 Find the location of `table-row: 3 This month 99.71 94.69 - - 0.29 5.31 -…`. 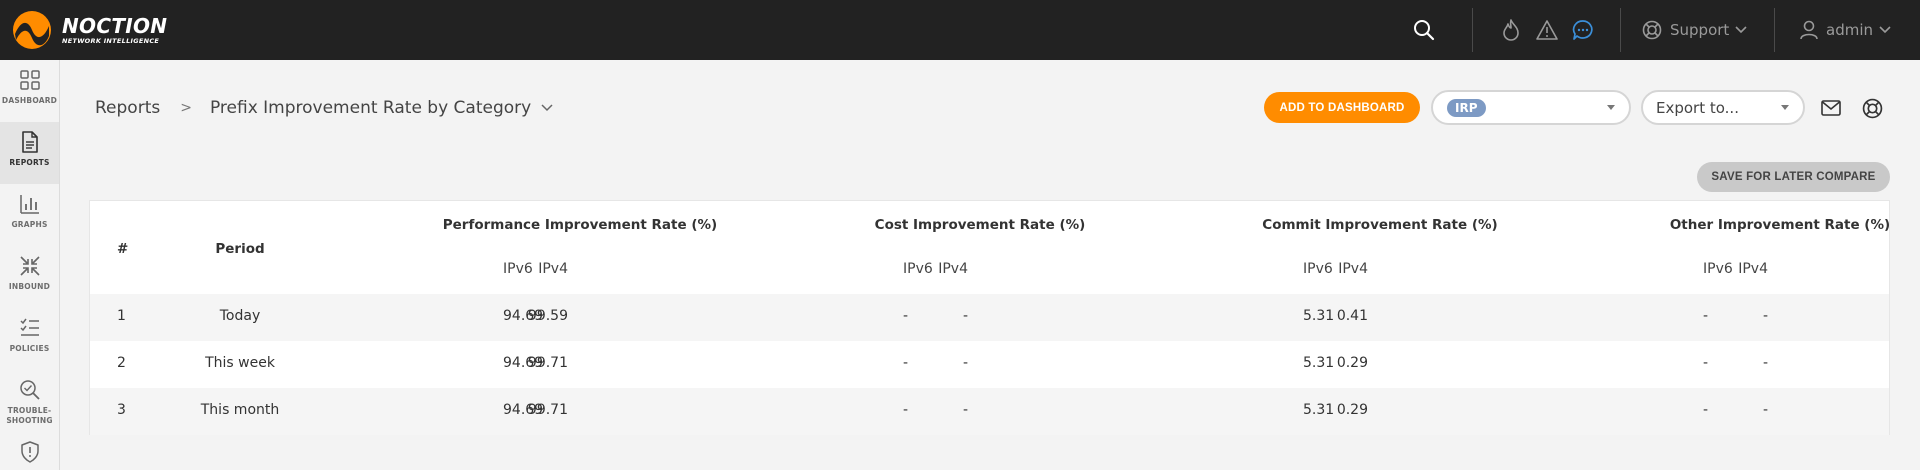

table-row: 3 This month 99.71 94.69 - - 0.29 5.31 -… is located at coordinates (989, 411).